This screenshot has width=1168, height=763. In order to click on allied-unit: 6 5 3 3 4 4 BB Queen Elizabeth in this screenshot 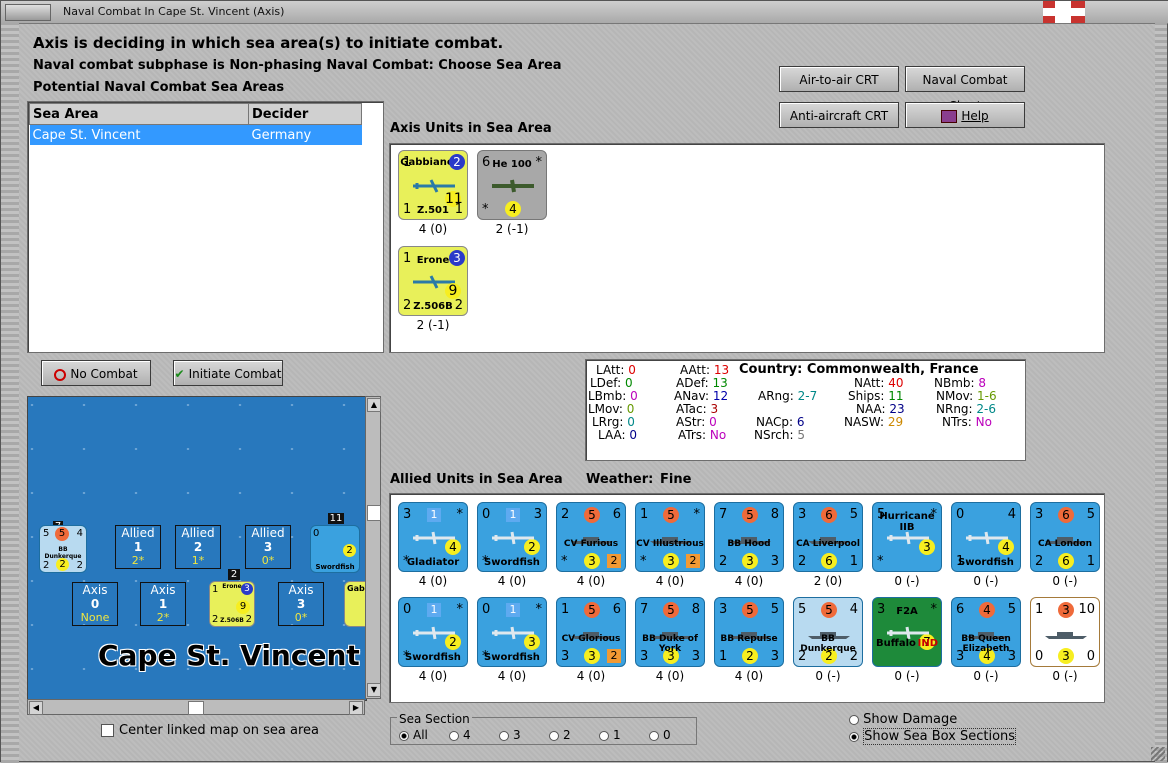, I will do `click(986, 632)`.